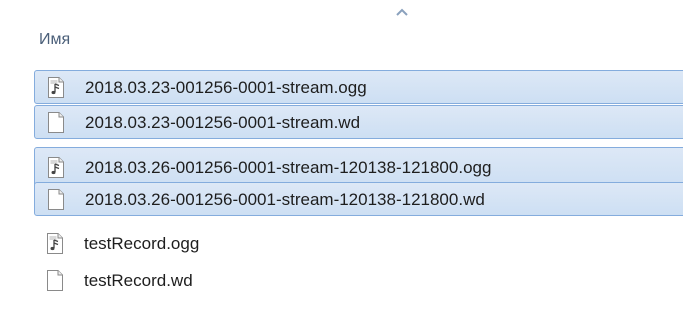 This screenshot has width=683, height=327. Describe the element at coordinates (142, 243) in the screenshot. I see `file-name: testRecord.ogg` at that location.